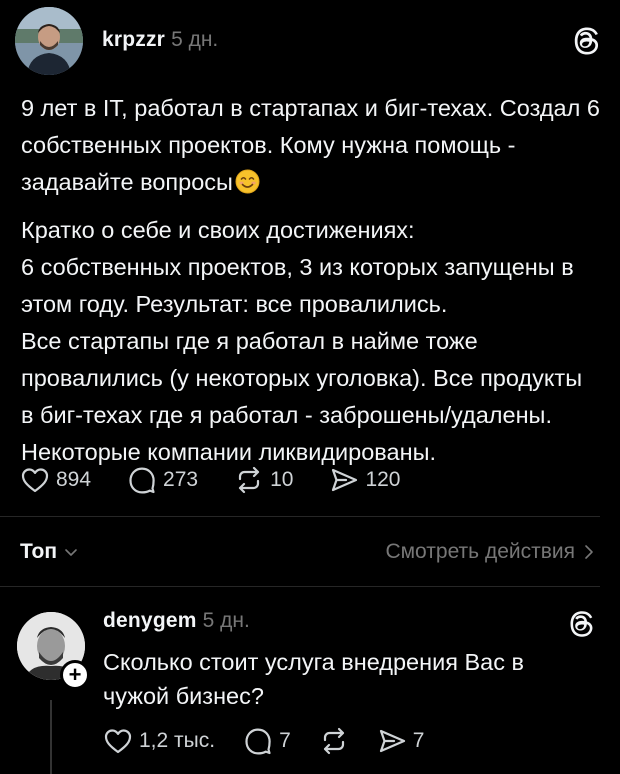 Image resolution: width=620 pixels, height=774 pixels. Describe the element at coordinates (150, 621) in the screenshot. I see `reply-author-username: denygem` at that location.